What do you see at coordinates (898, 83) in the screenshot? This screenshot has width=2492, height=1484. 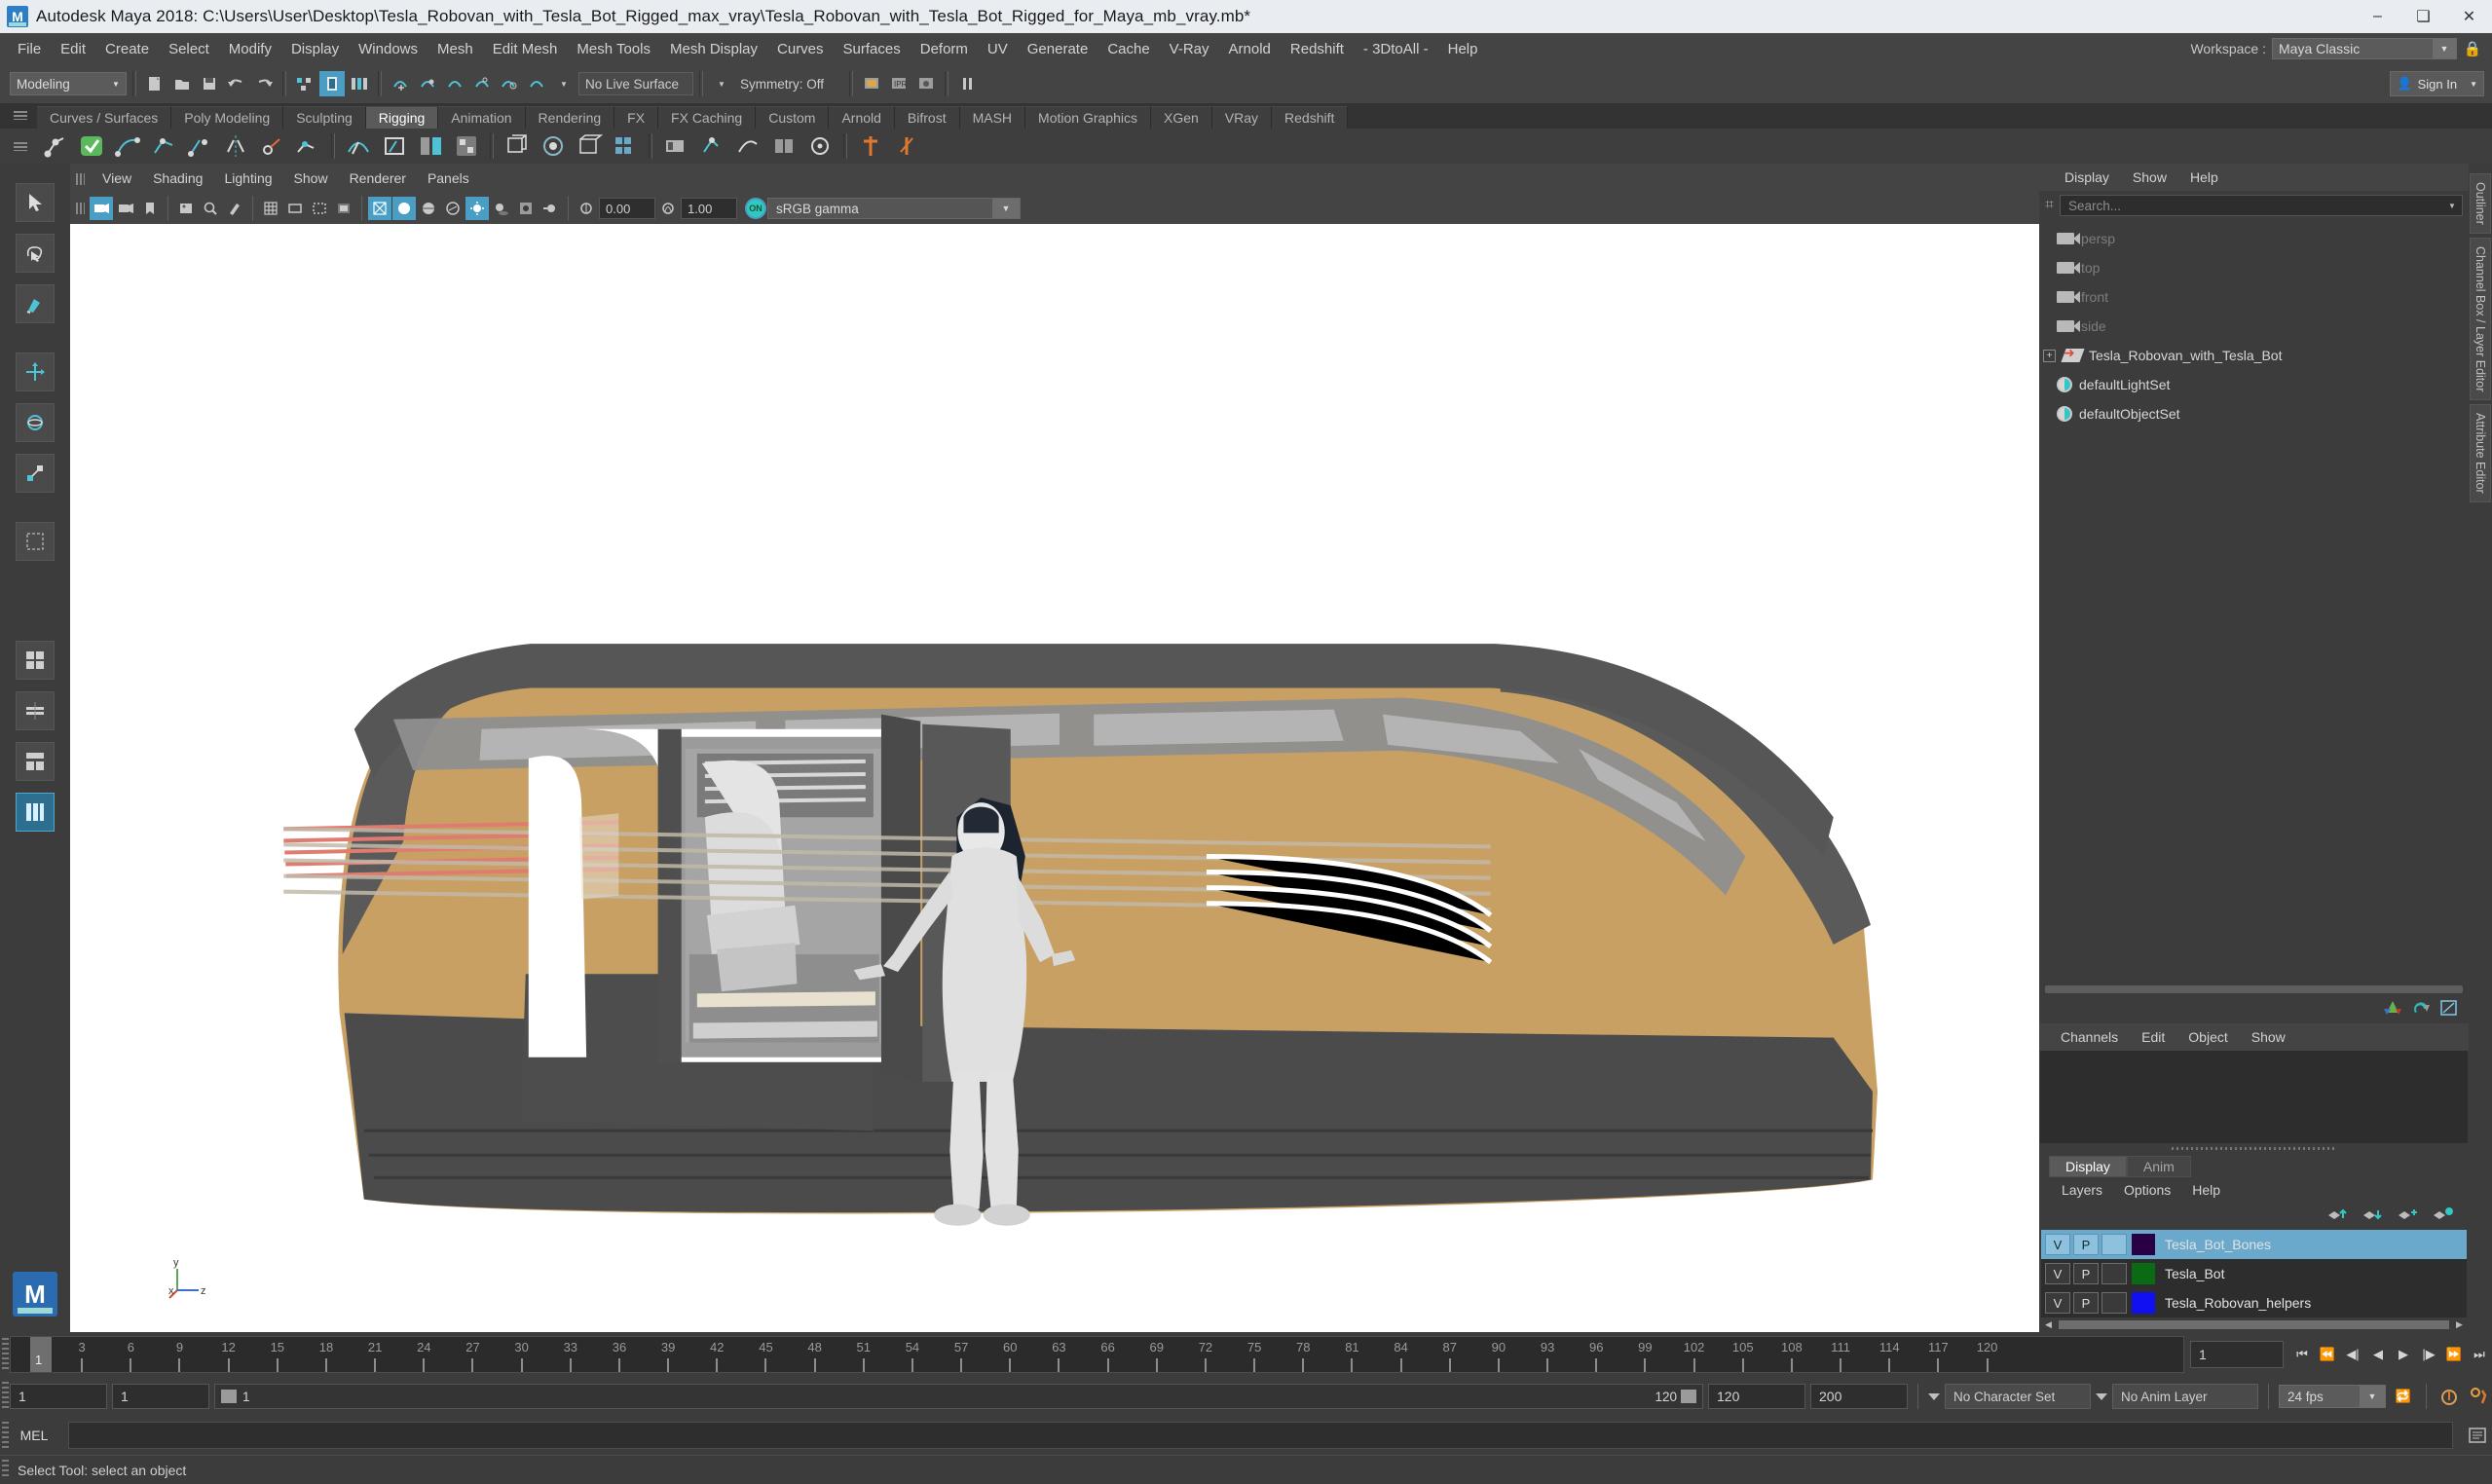 I see `ipr-render-icon: IPR` at bounding box center [898, 83].